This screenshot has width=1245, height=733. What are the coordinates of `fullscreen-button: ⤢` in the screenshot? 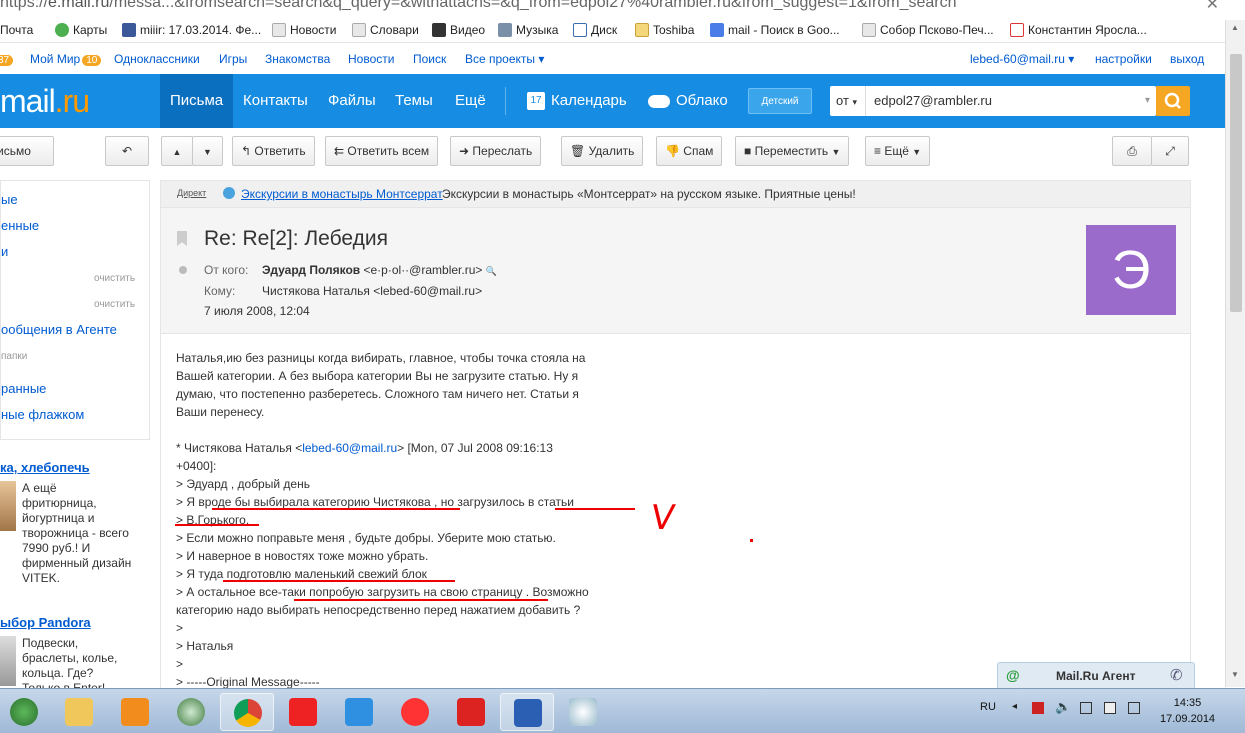 It's located at (1170, 151).